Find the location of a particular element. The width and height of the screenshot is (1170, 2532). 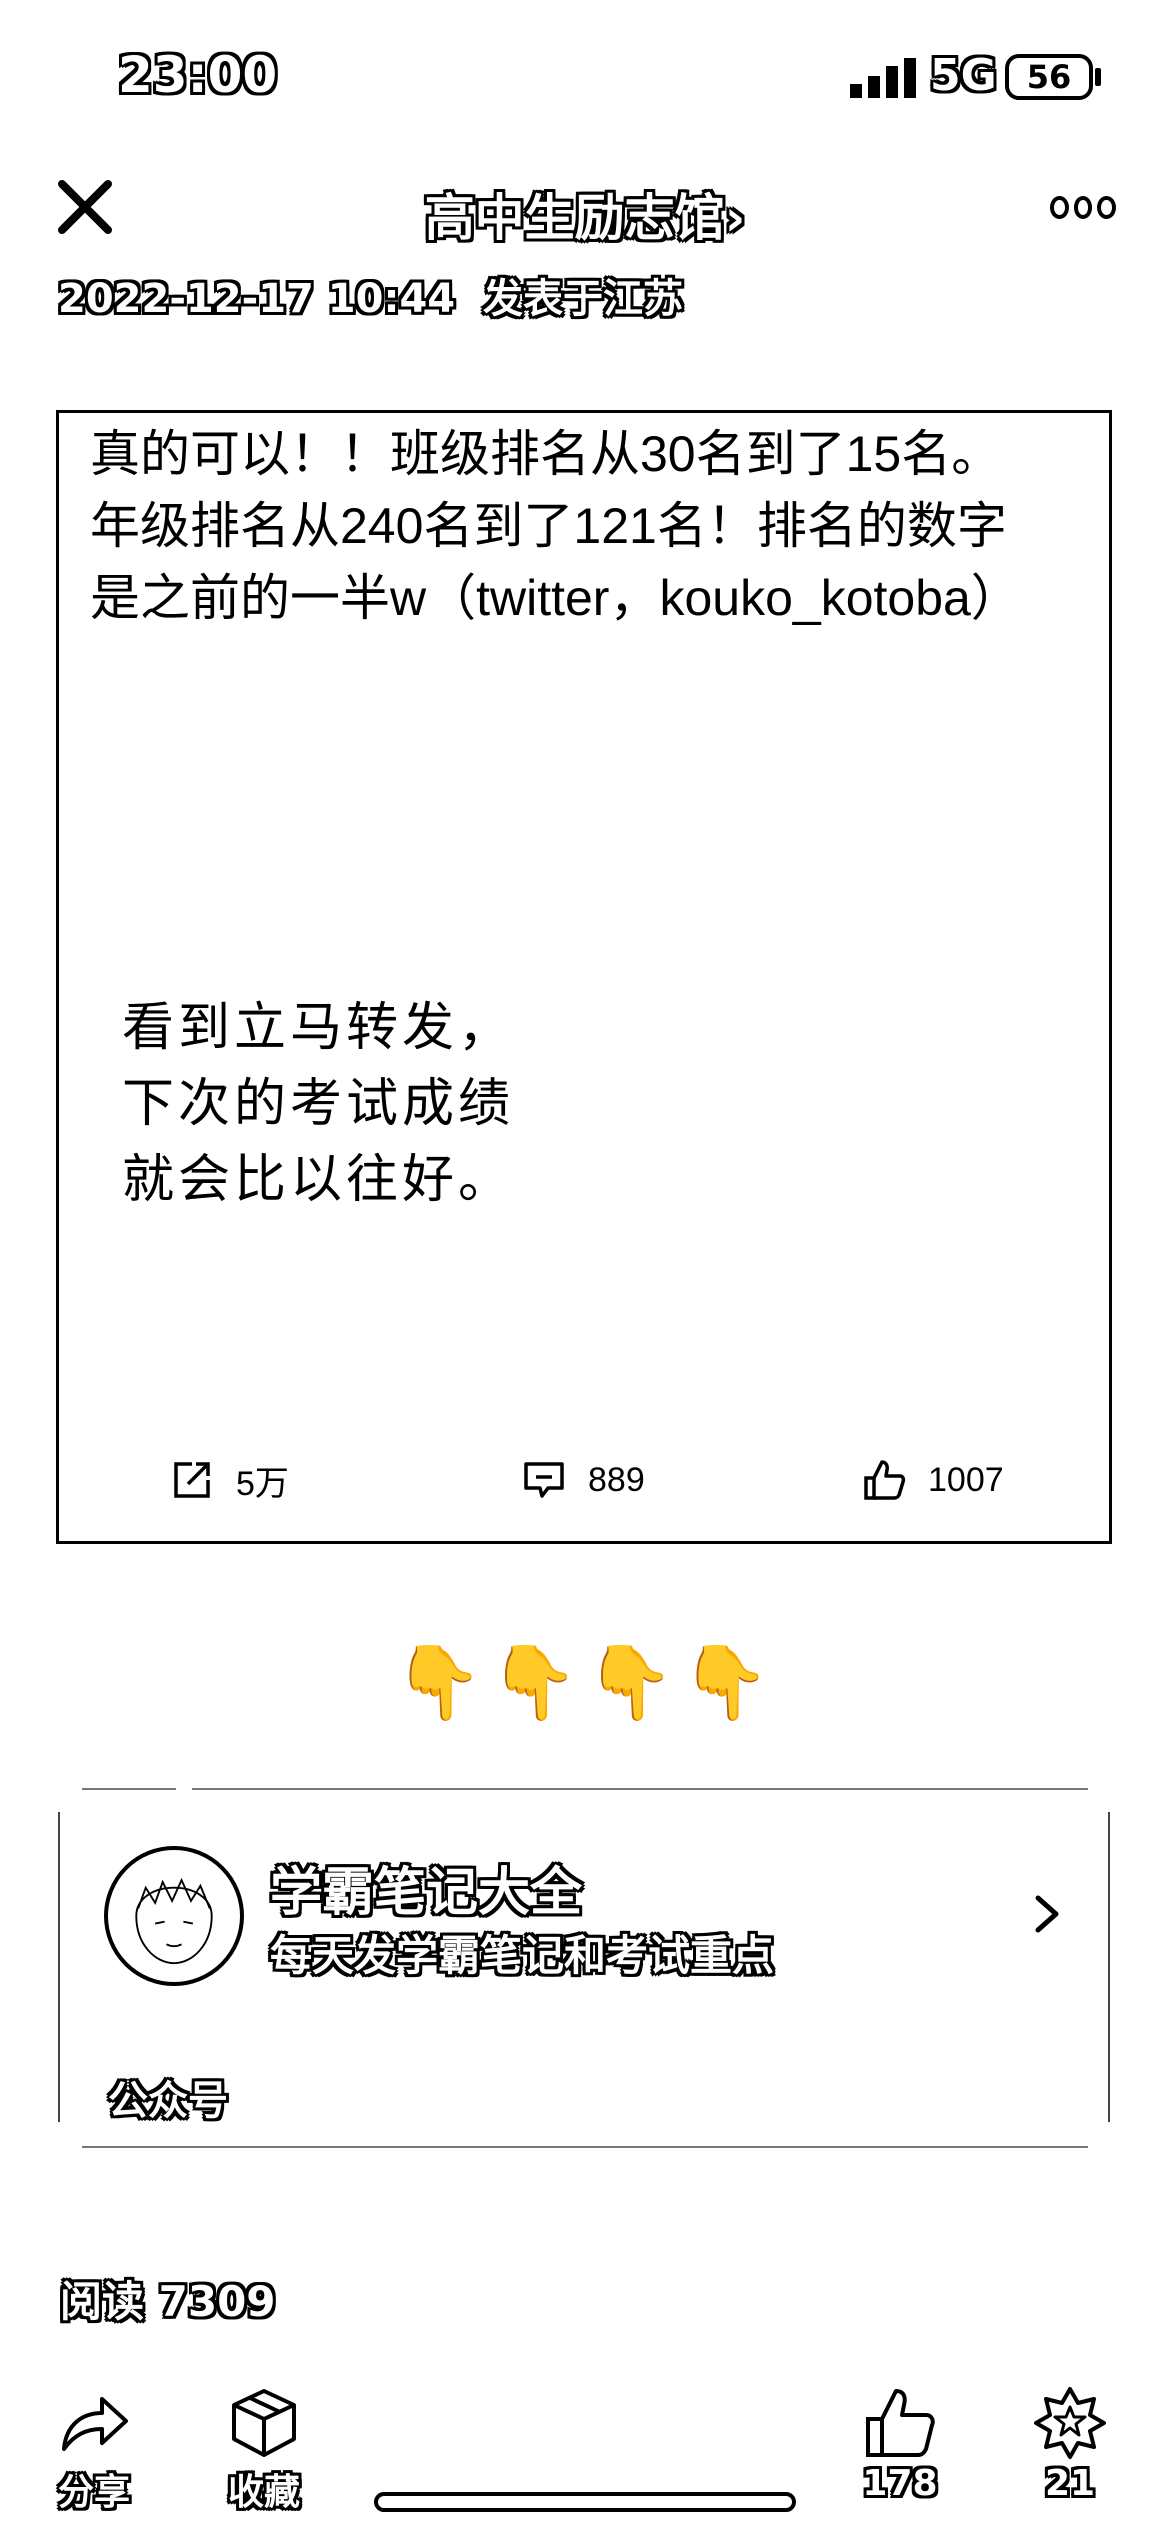

signal-icon is located at coordinates (883, 78).